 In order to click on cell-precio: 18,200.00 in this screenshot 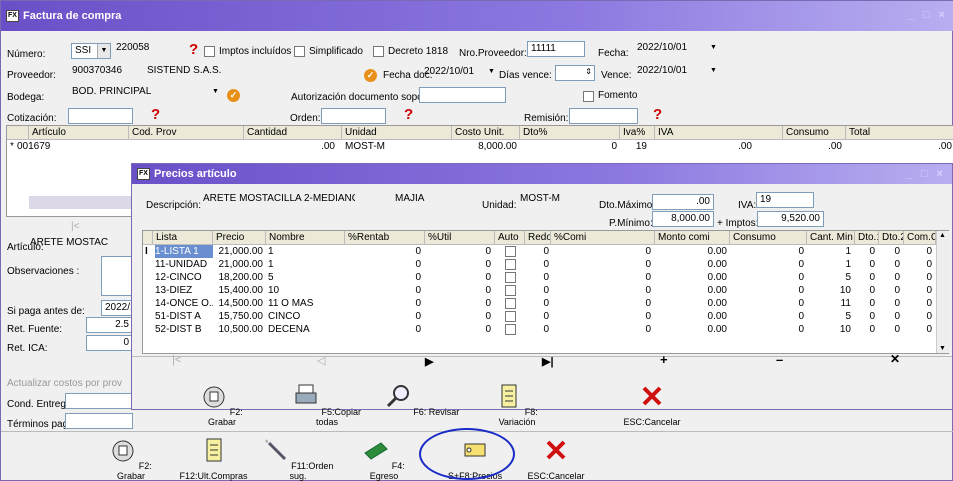, I will do `click(238, 277)`.